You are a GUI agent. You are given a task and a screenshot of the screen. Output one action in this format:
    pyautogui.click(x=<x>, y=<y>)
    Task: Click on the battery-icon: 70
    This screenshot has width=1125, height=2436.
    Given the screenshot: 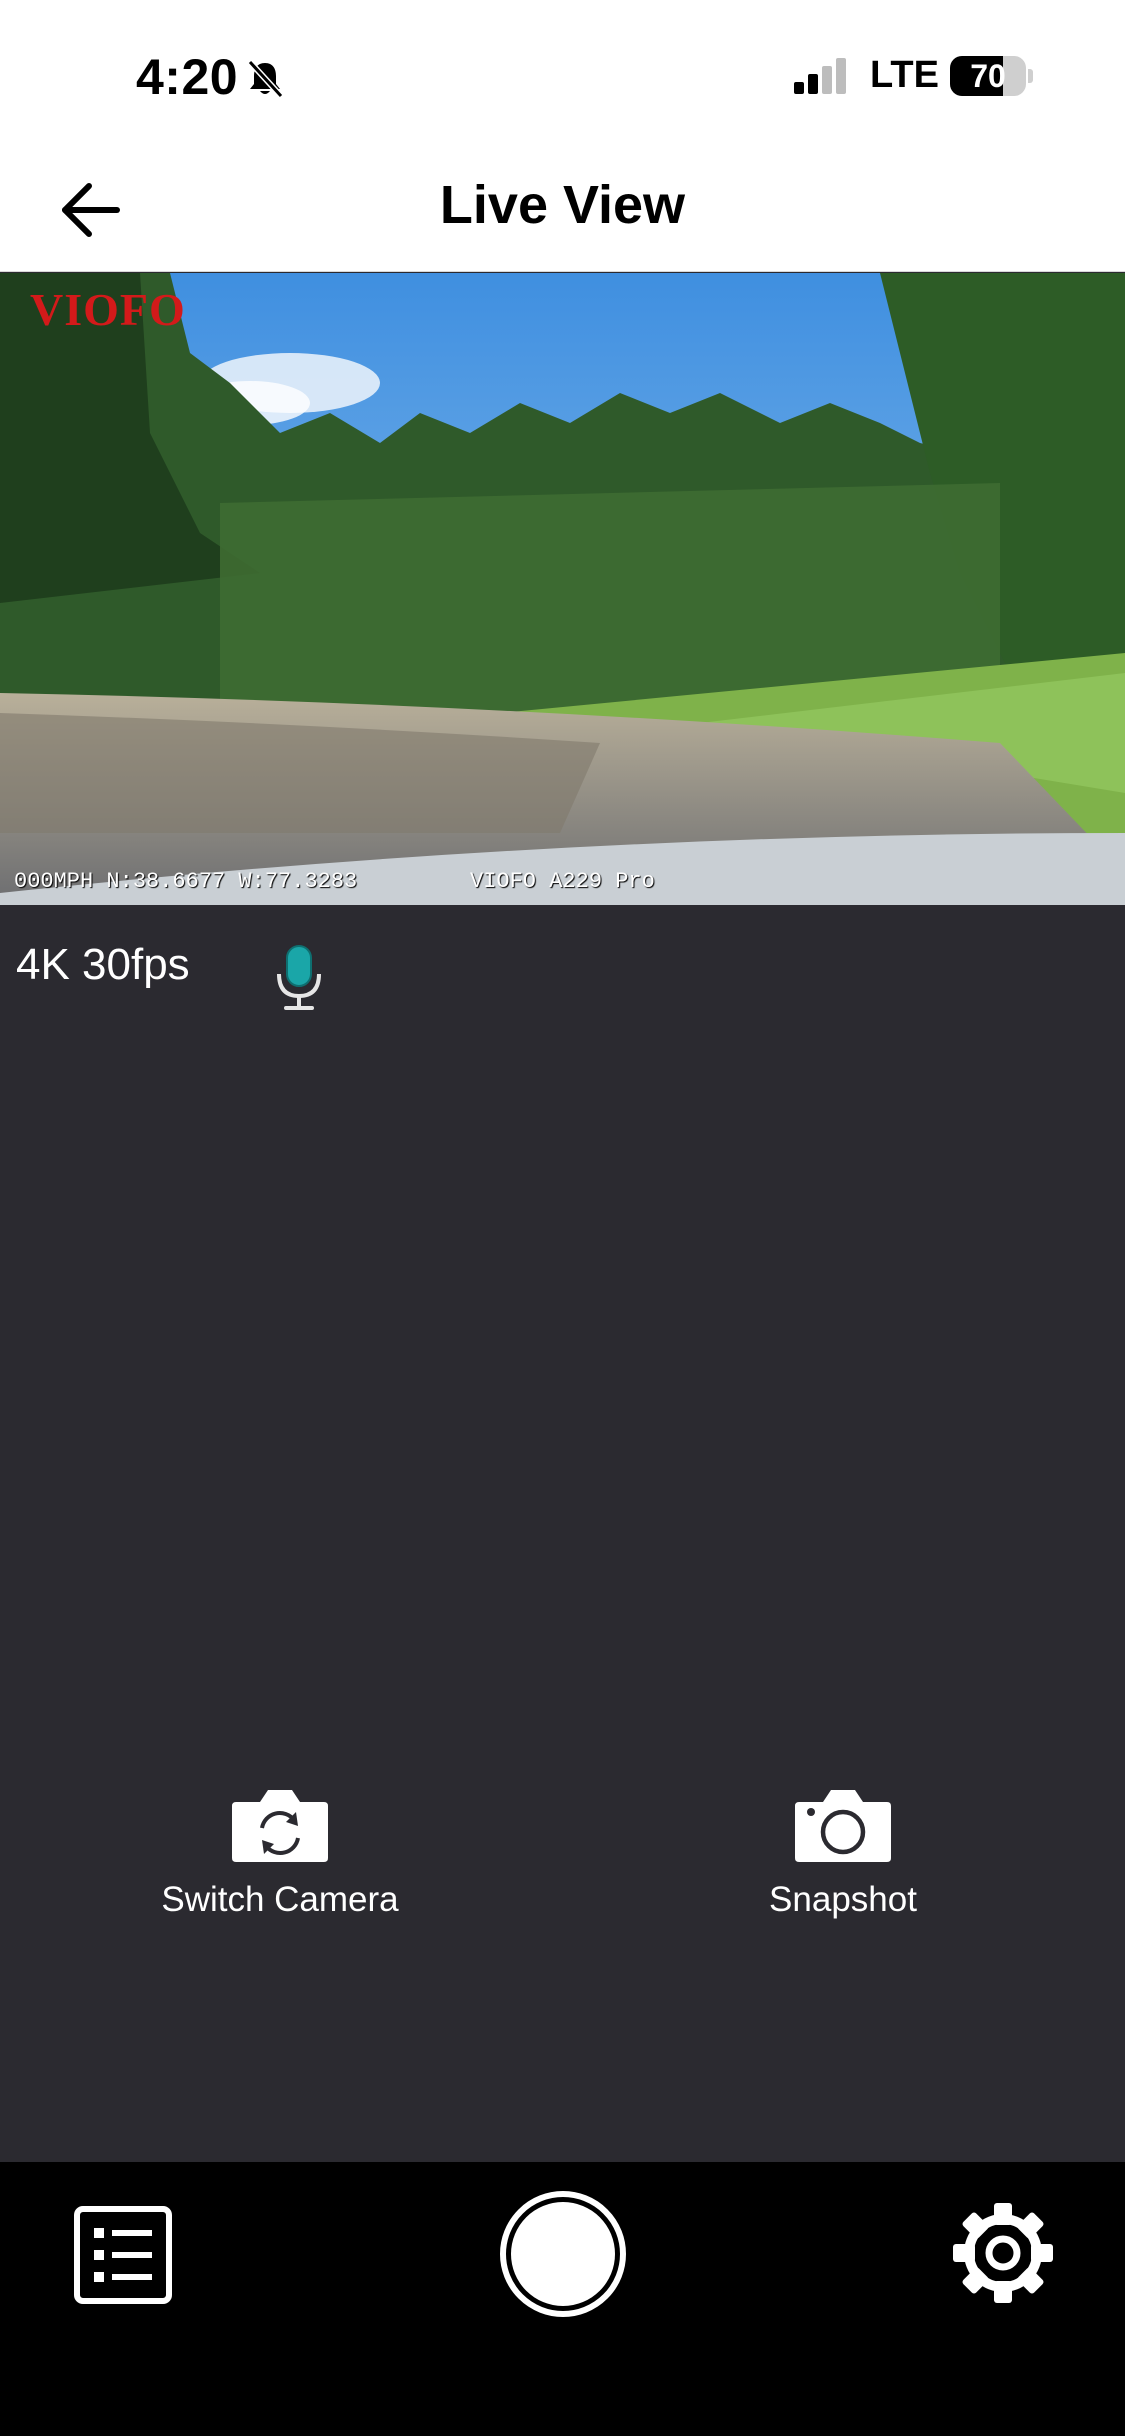 What is the action you would take?
    pyautogui.click(x=991, y=76)
    